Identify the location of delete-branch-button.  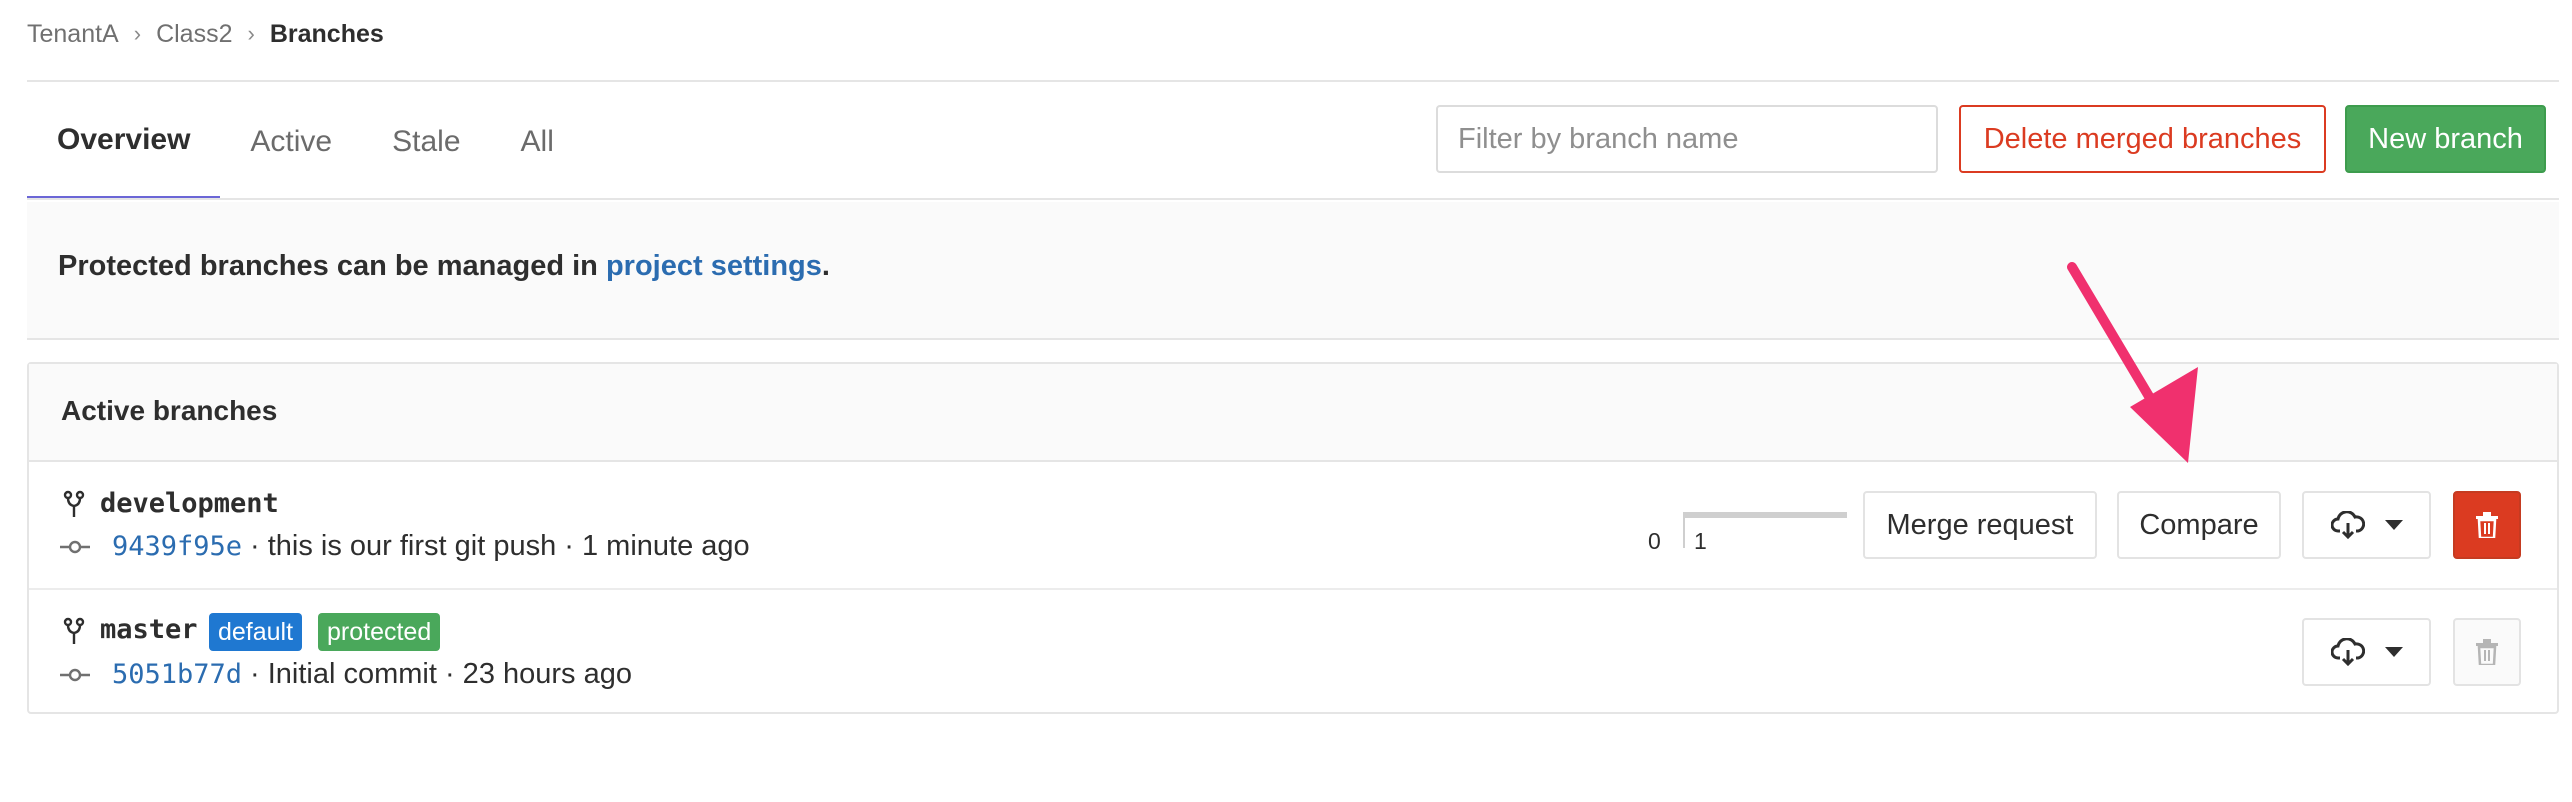
(2487, 525).